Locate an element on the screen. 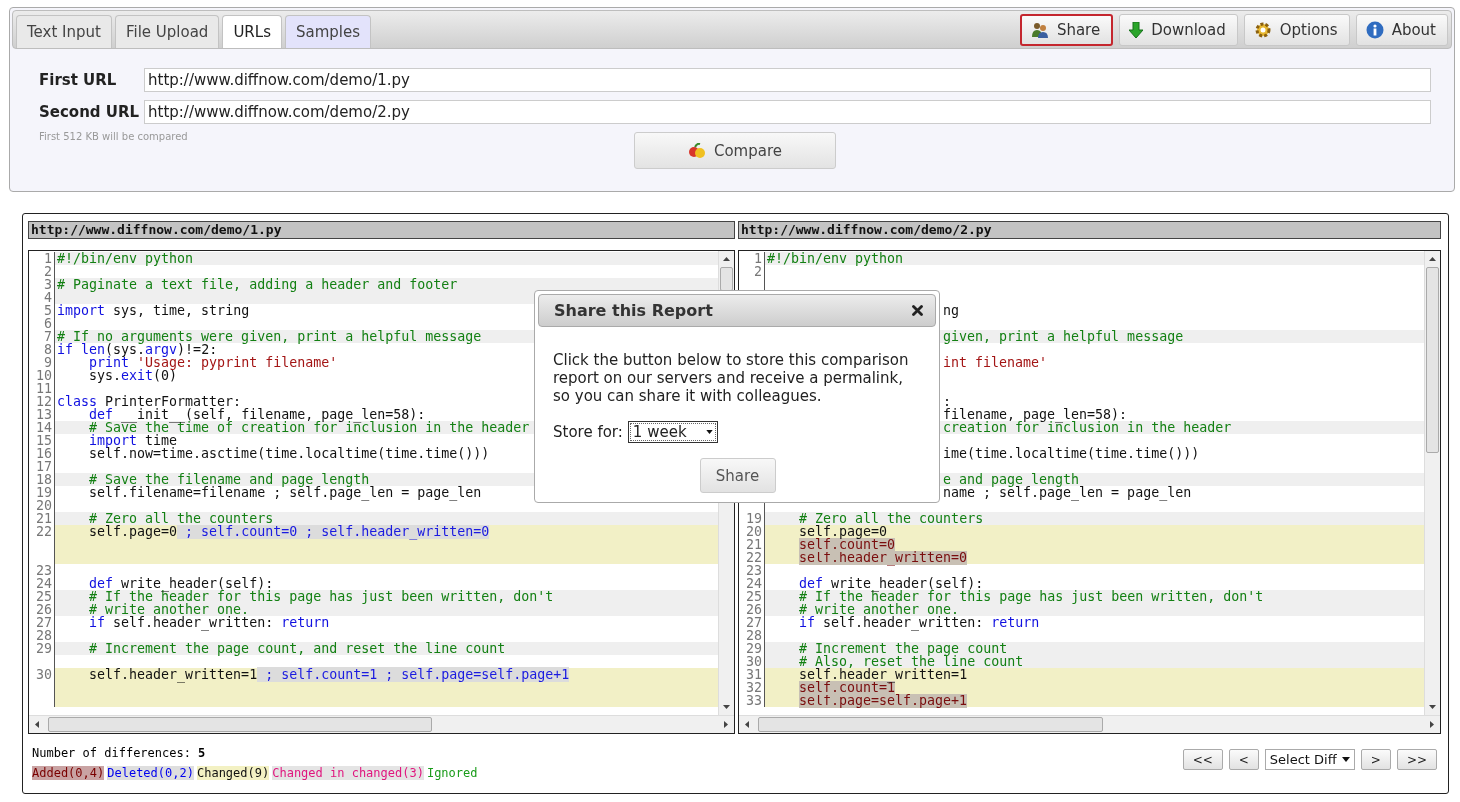 The width and height of the screenshot is (1460, 802). line-number: 11 is located at coordinates (42, 388).